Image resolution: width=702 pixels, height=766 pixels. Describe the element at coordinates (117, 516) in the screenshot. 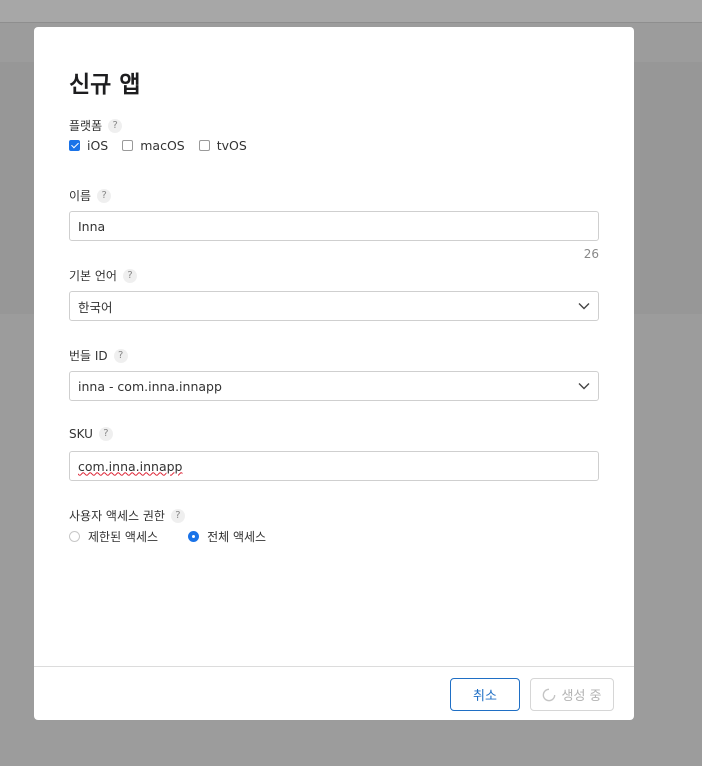

I see `access-label: 사용자 액세스 권한` at that location.